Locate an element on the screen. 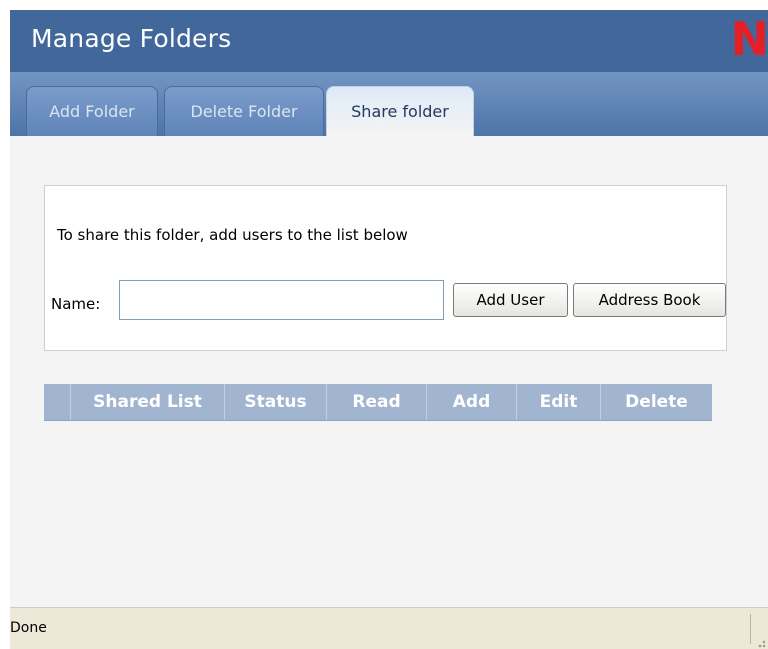 The height and width of the screenshot is (649, 768). tab-bar: Add Folder Delete Folder Share folder is located at coordinates (389, 104).